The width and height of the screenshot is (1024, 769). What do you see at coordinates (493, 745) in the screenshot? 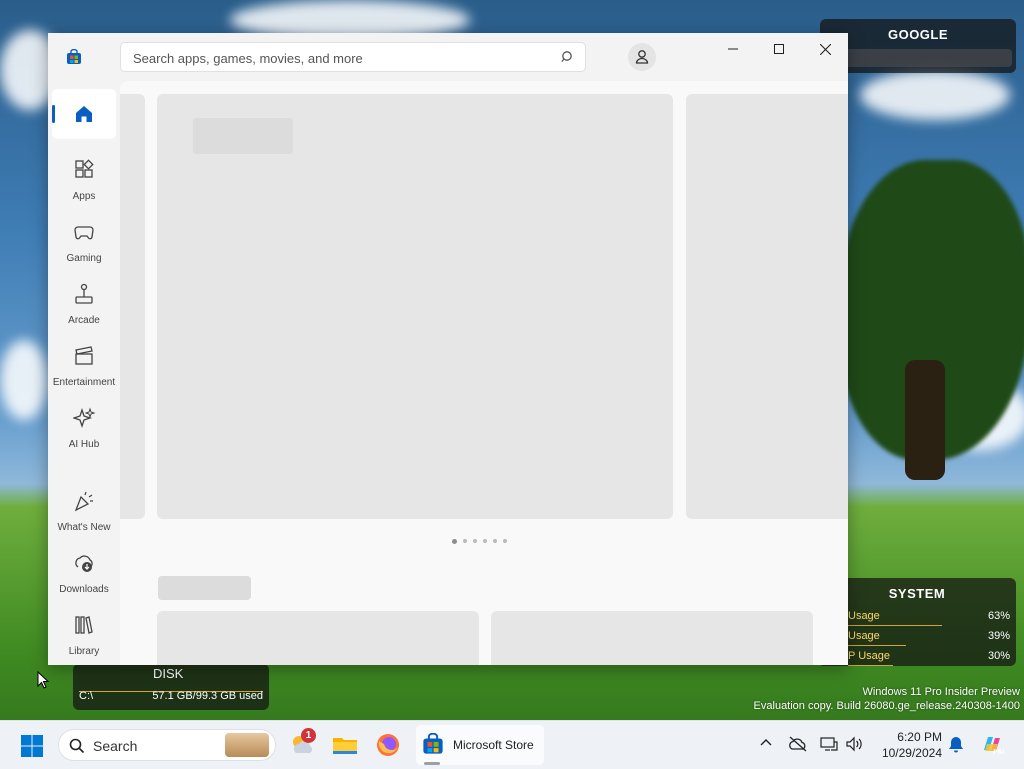
I see `taskbar-store-label: Microsoft Store` at bounding box center [493, 745].